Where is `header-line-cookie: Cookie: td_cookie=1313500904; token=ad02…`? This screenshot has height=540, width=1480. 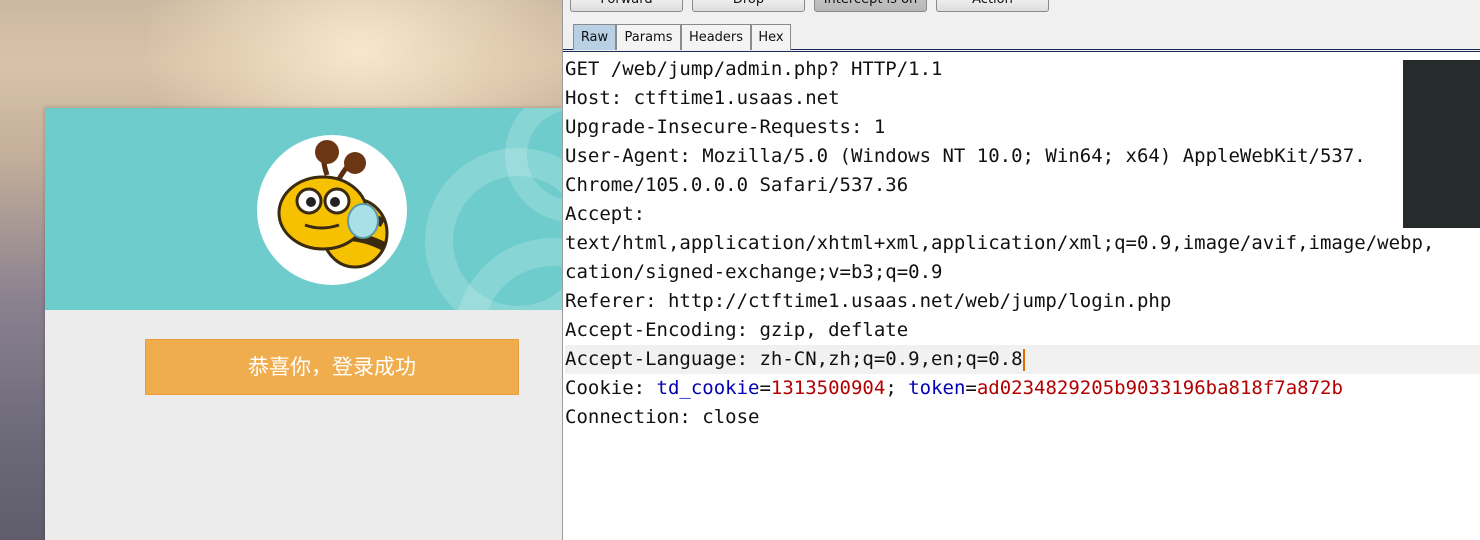
header-line-cookie: Cookie: td_cookie=1313500904; token=ad02… is located at coordinates (954, 388).